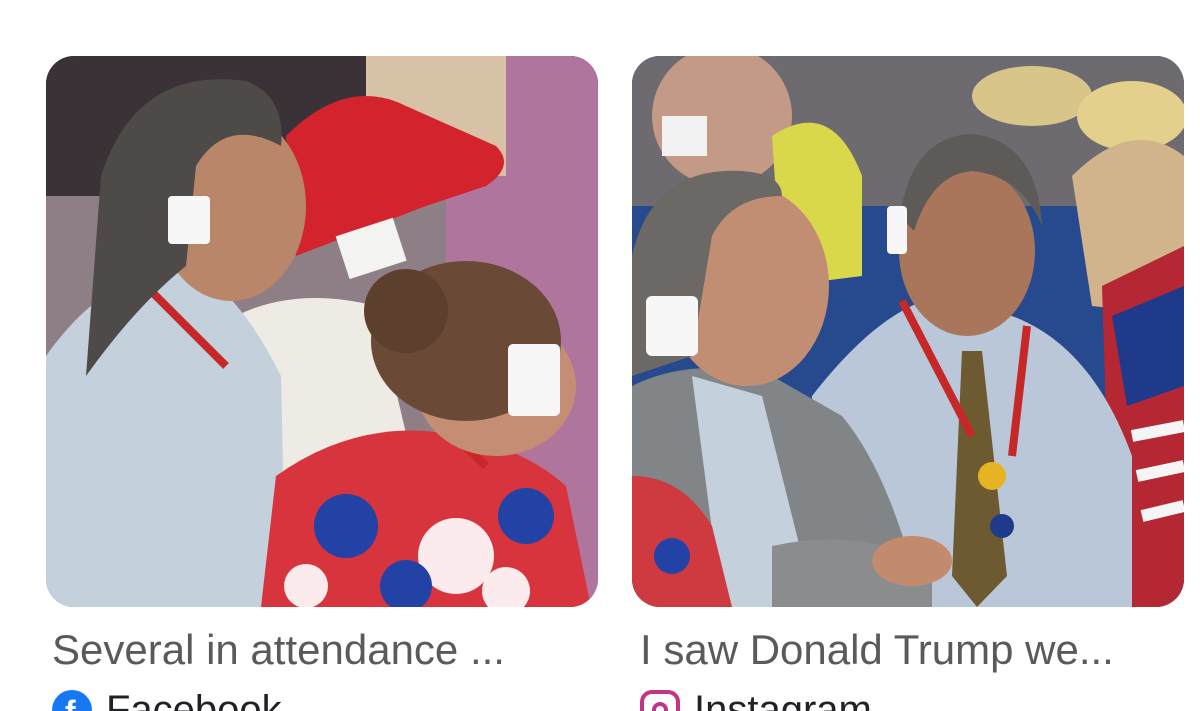 This screenshot has height=711, width=1200. I want to click on result-source-1: Facebook, so click(325, 700).